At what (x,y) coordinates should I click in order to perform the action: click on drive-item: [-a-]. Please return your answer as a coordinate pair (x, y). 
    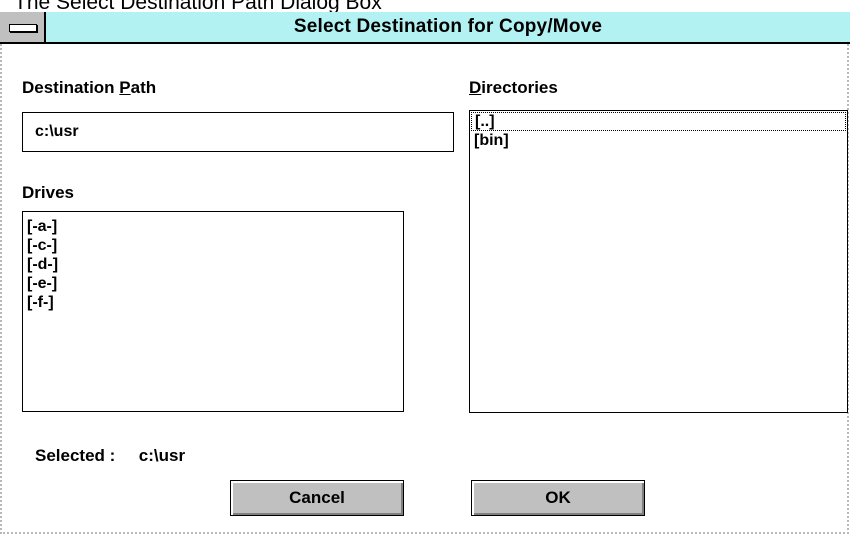
    Looking at the image, I should click on (213, 226).